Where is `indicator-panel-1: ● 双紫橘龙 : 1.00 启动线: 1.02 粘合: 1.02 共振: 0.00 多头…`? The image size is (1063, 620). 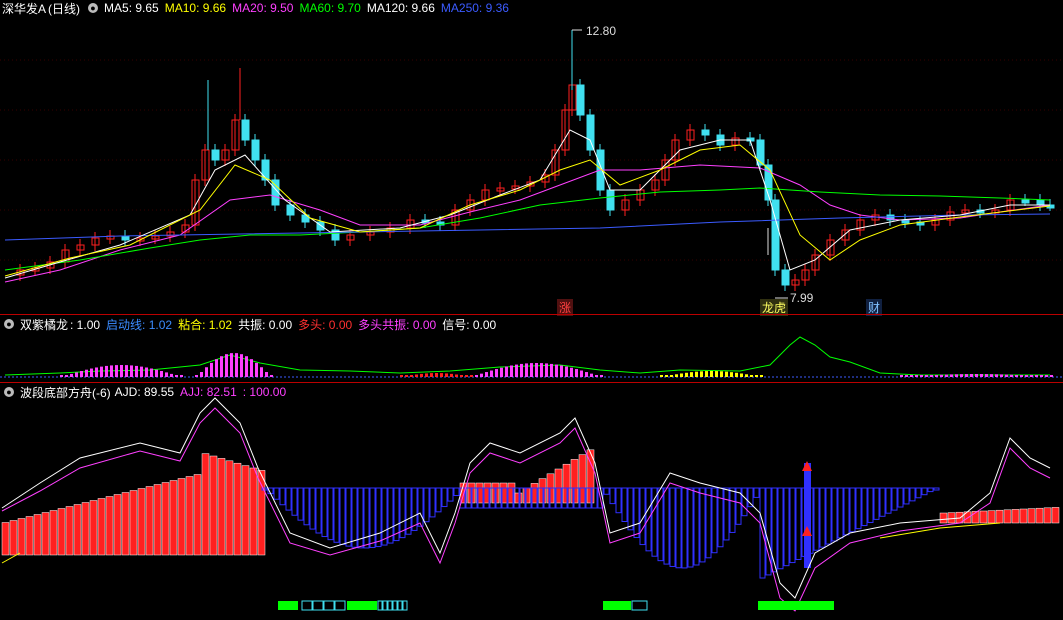 indicator-panel-1: ● 双紫橘龙 : 1.00 启动线: 1.02 粘合: 1.02 共振: 0.00 多头… is located at coordinates (531, 348).